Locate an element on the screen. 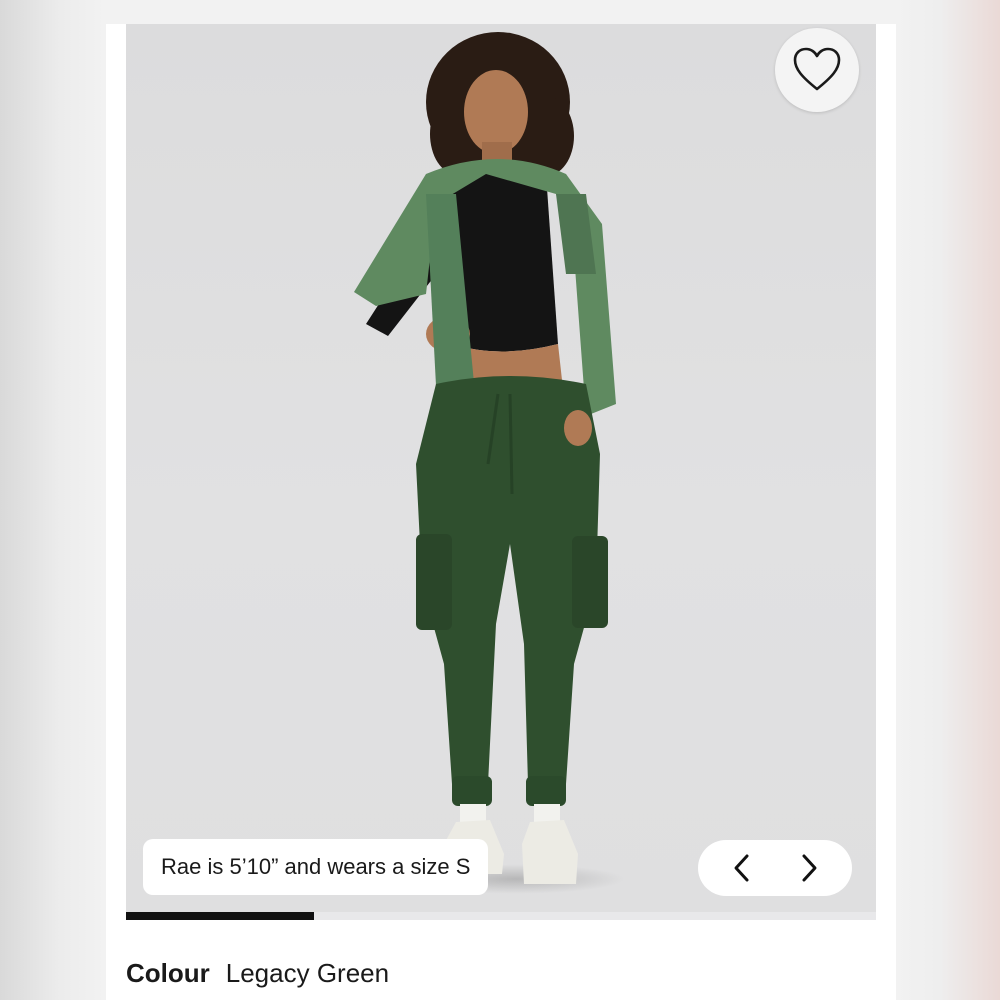 This screenshot has height=1000, width=1000. top-strip is located at coordinates (501, 12).